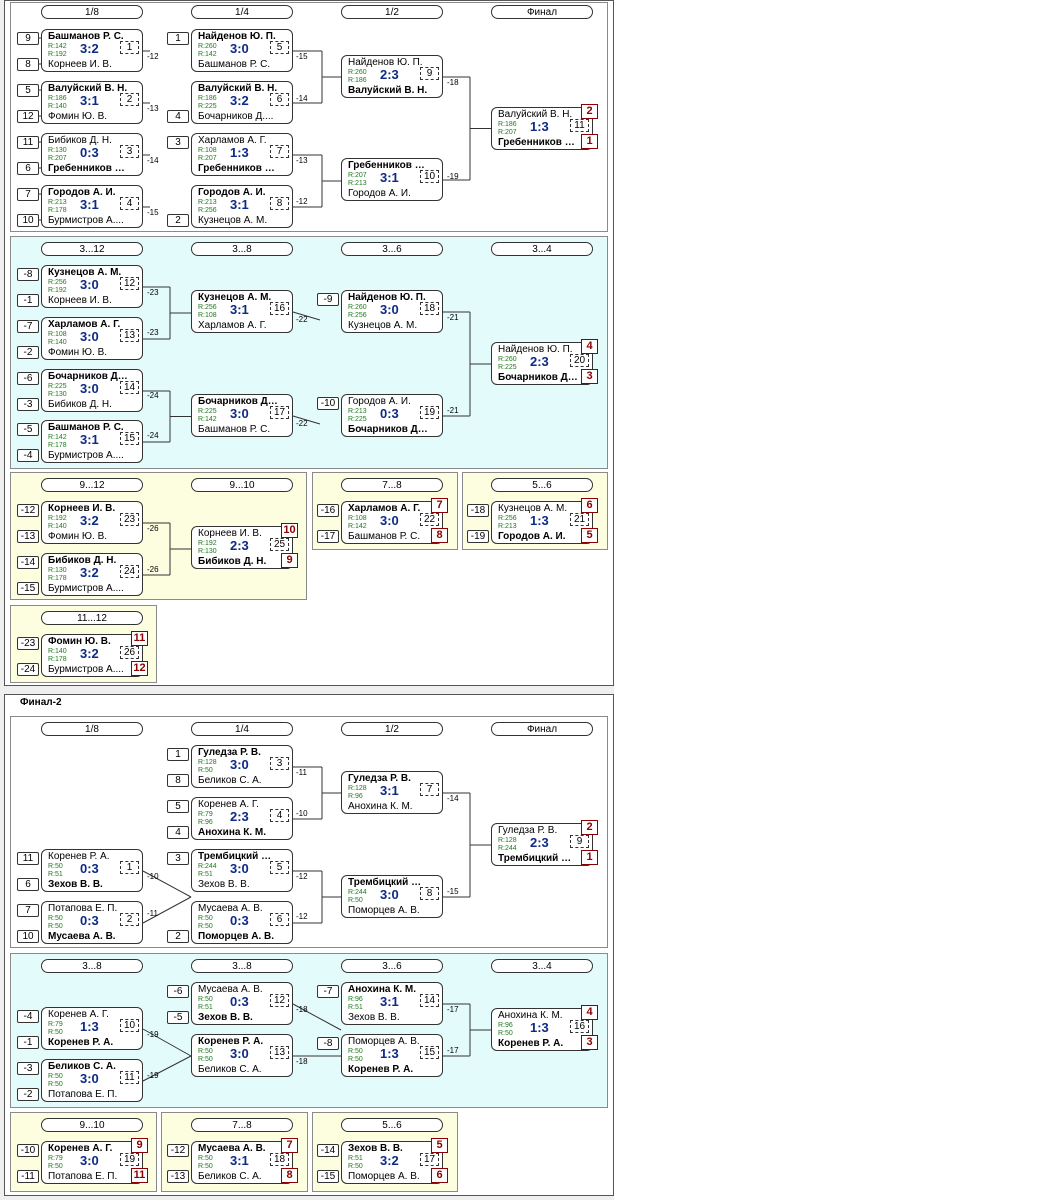  Describe the element at coordinates (129, 1159) in the screenshot. I see `match-number: 19` at that location.